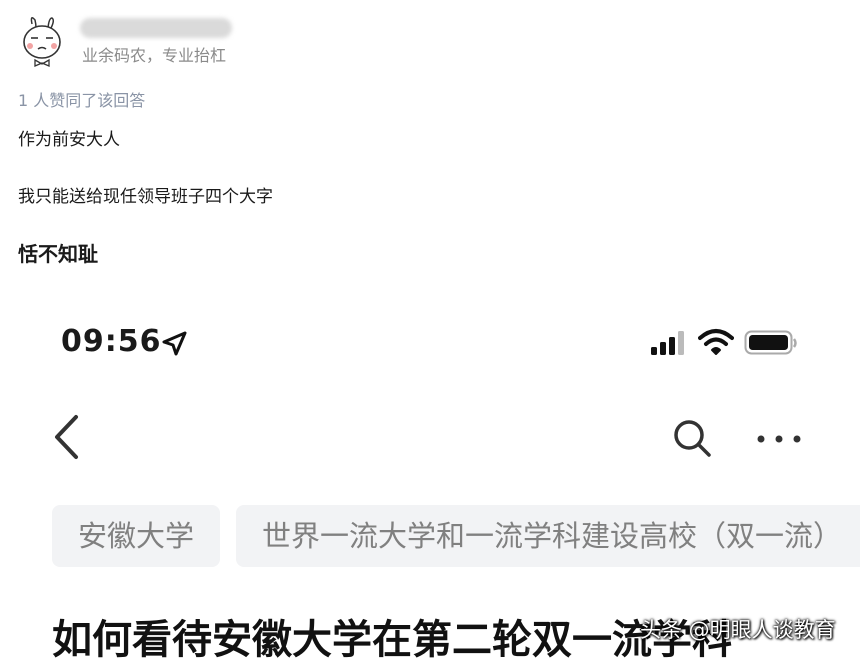  What do you see at coordinates (156, 28) in the screenshot?
I see `author-name-redacted` at bounding box center [156, 28].